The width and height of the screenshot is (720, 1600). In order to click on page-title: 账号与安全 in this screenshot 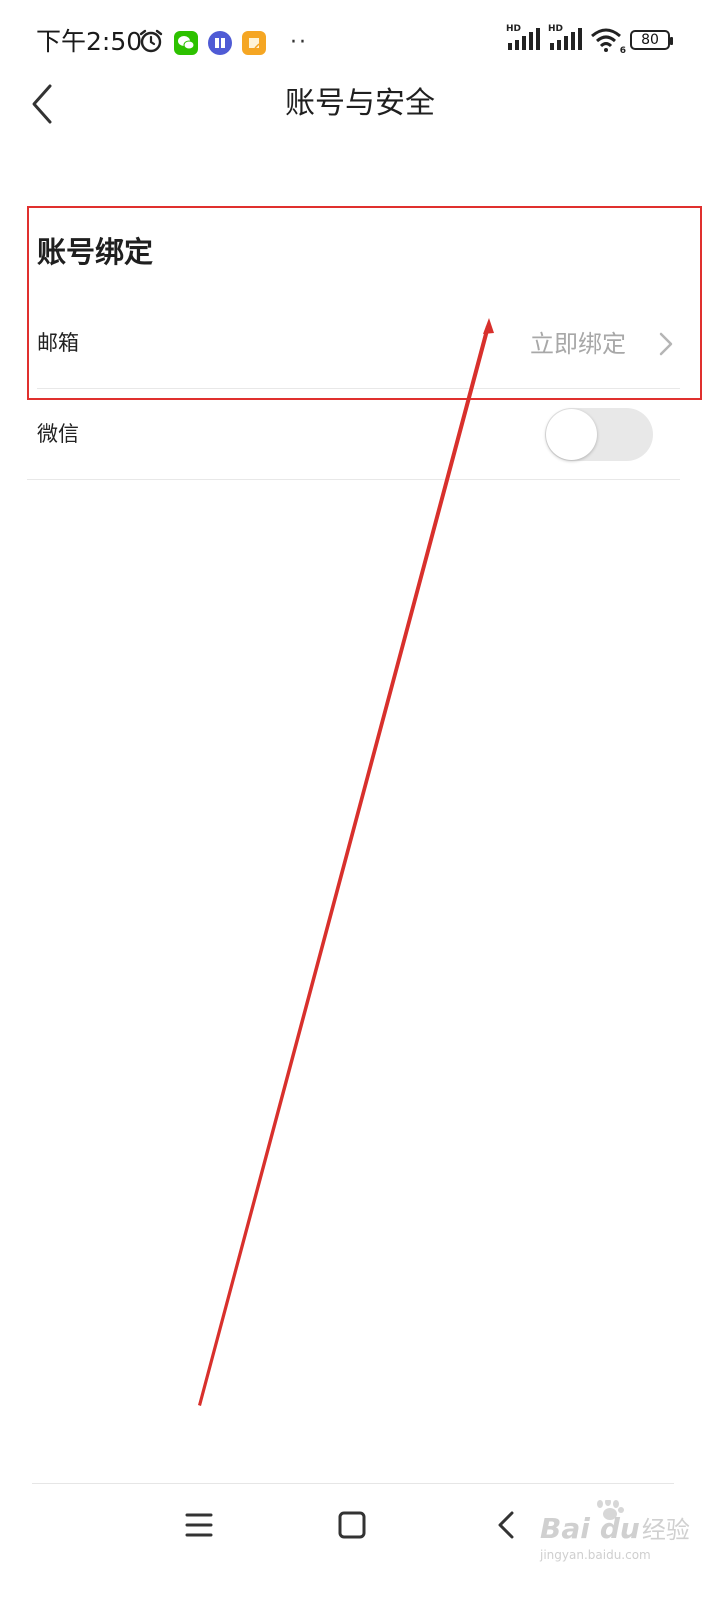, I will do `click(360, 103)`.